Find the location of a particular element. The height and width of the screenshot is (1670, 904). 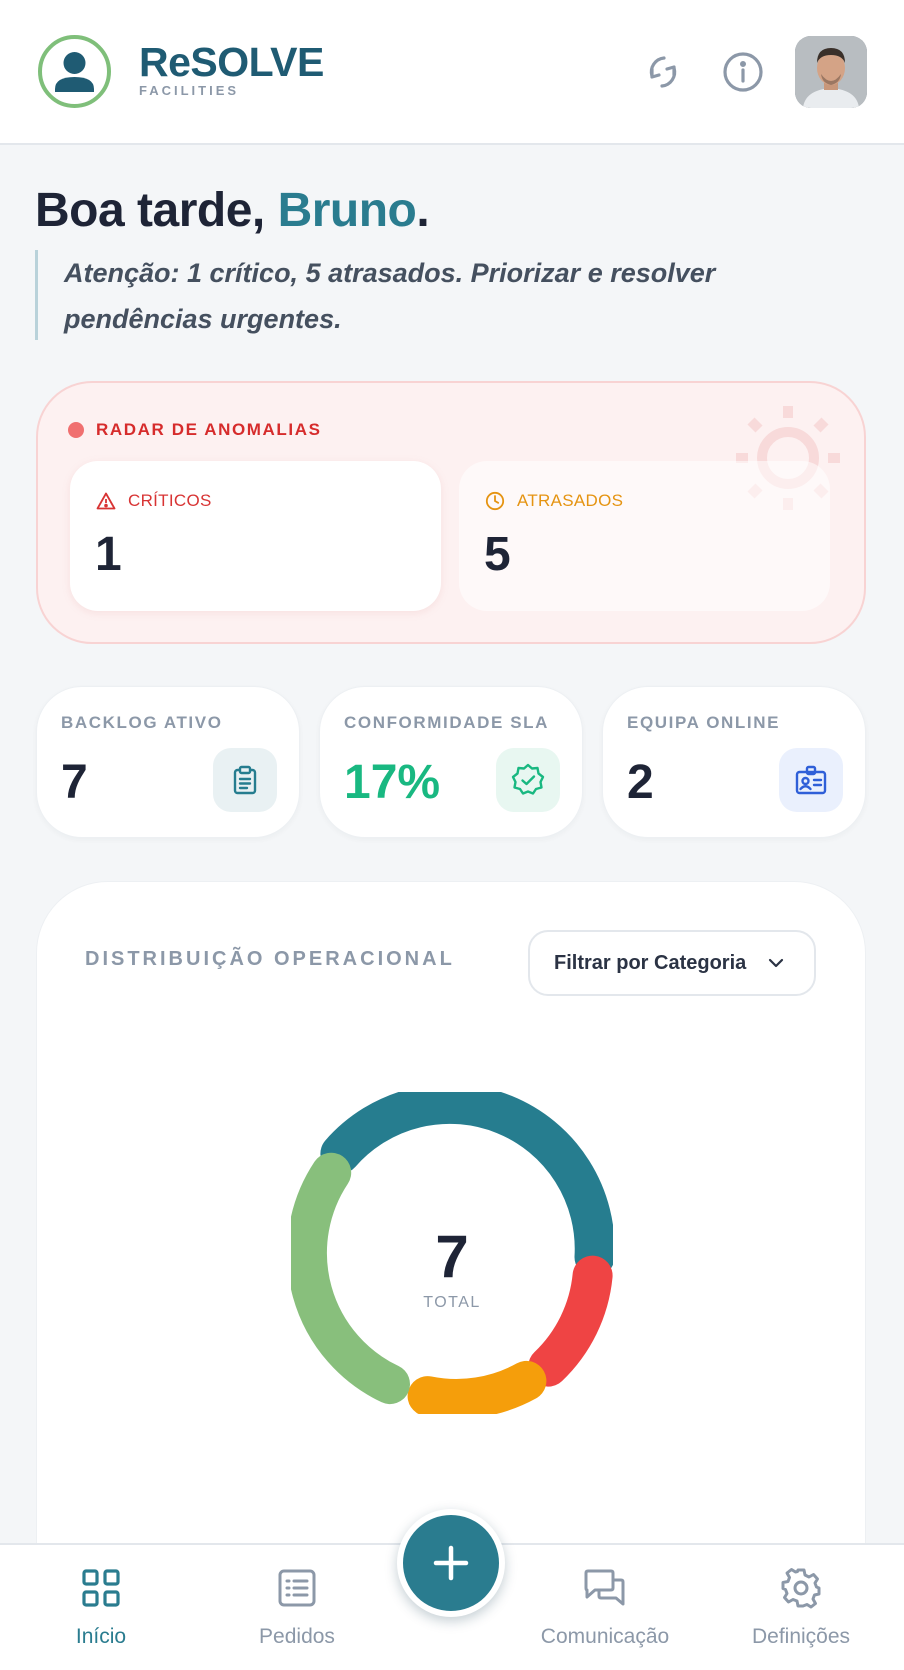

category-filter-dropdown: Filtrar por Categoria is located at coordinates (672, 963).